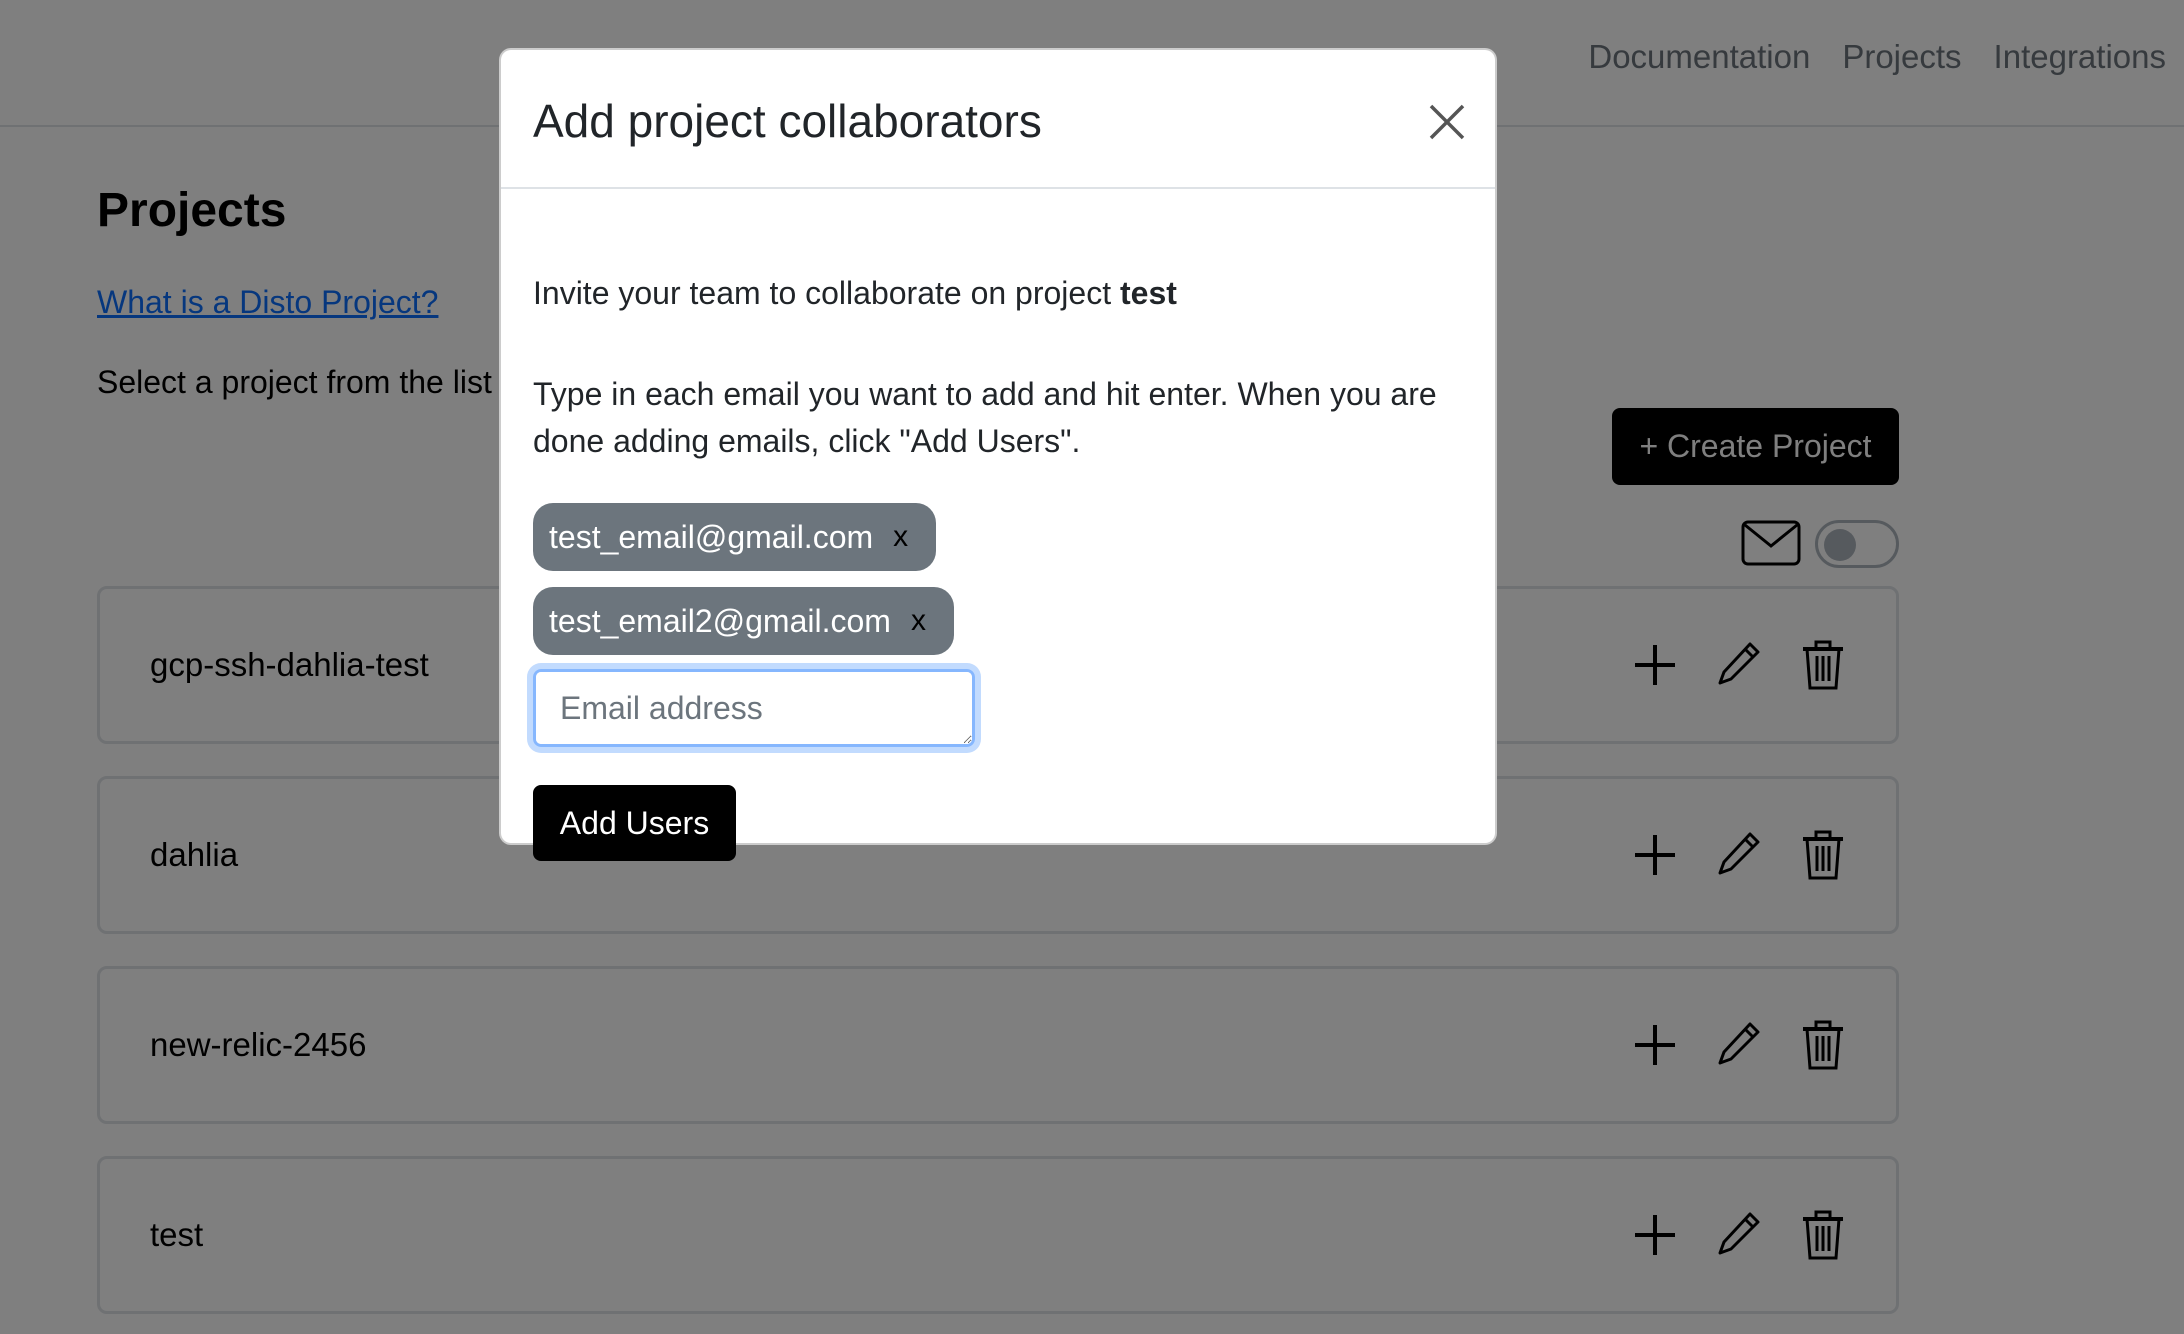 This screenshot has width=2184, height=1334. I want to click on email-chip: test_email@gmail.com x, so click(735, 537).